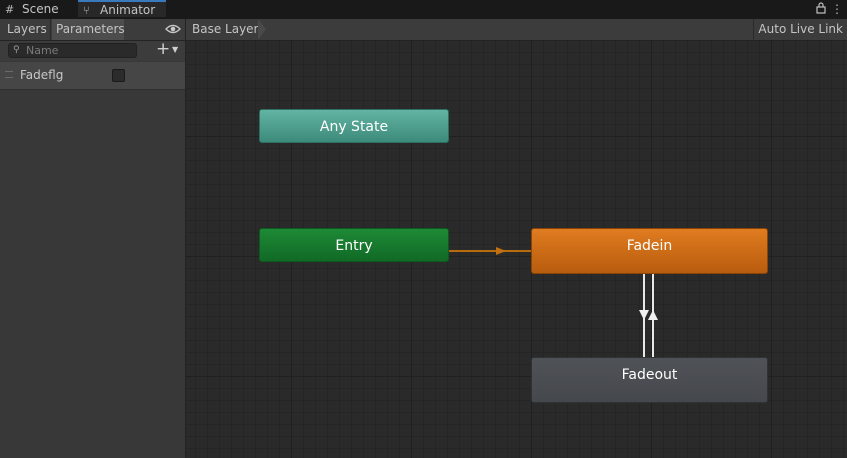  I want to click on breadcrumb-arrow-icon, so click(262, 29).